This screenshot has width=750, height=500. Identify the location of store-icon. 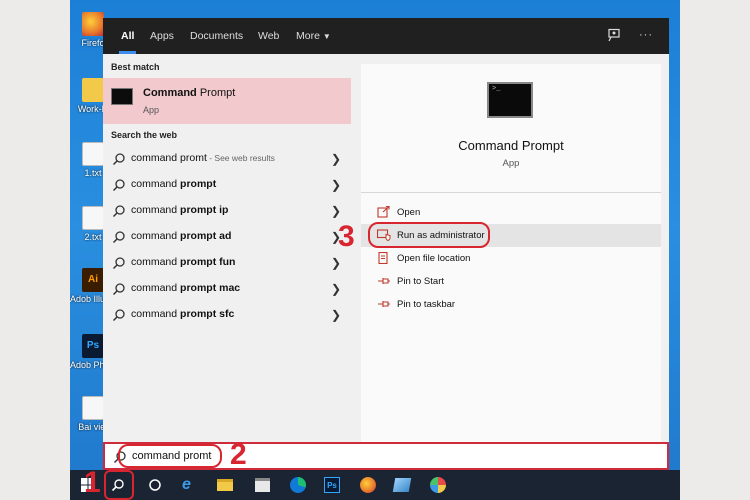
(262, 485).